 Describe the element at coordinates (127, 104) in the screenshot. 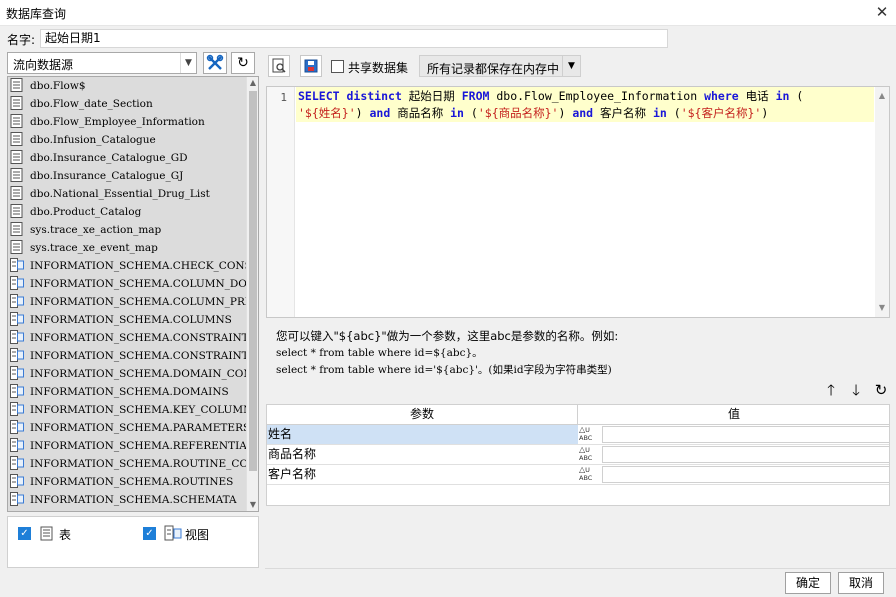

I see `tree-item: dbo.Flow_date_Section` at that location.